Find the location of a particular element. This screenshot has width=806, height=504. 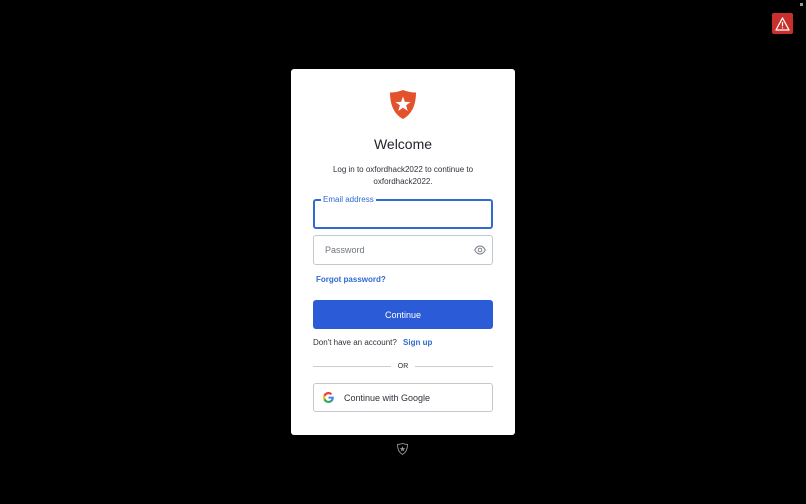

divider-line-right is located at coordinates (454, 366).